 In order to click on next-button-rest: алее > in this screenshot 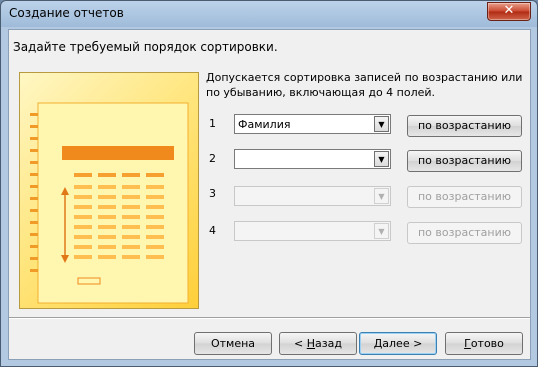, I will do `click(402, 343)`.